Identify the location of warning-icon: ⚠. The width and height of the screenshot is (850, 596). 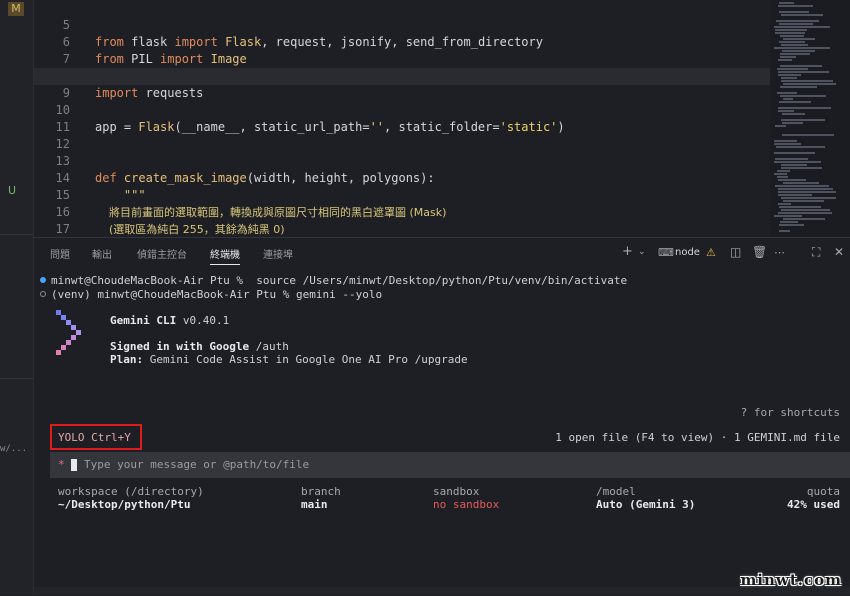
(711, 252).